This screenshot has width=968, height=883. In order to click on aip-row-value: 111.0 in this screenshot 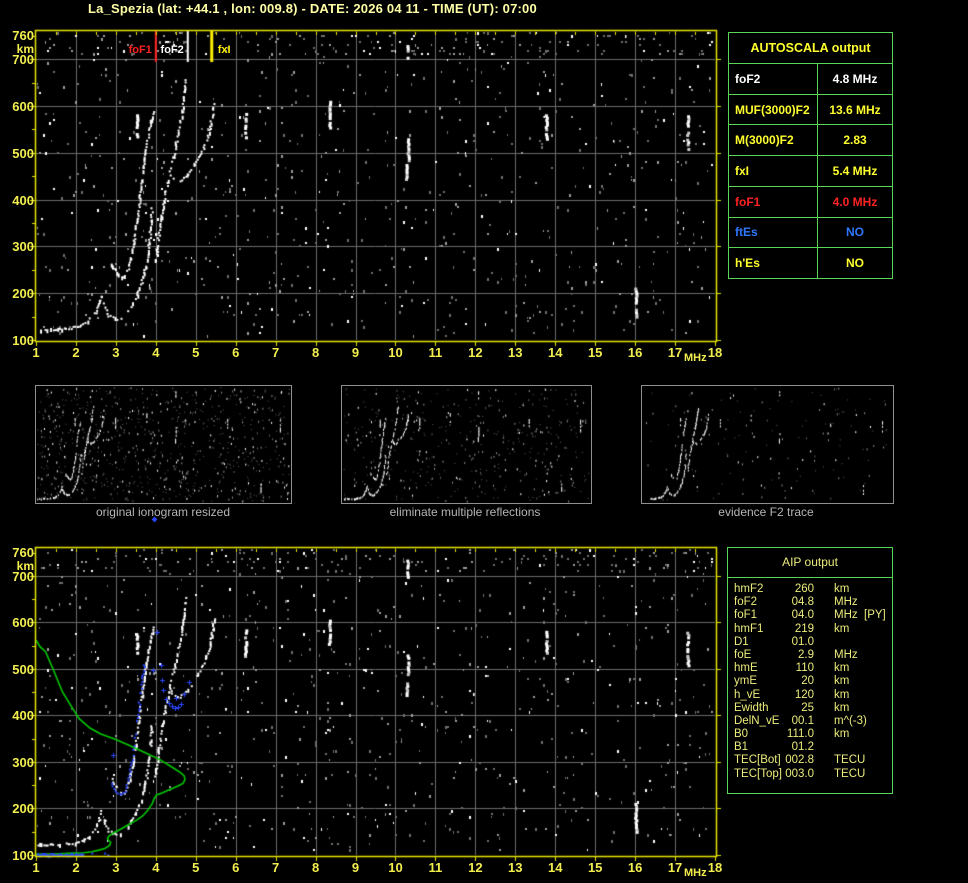, I will do `click(800, 734)`.